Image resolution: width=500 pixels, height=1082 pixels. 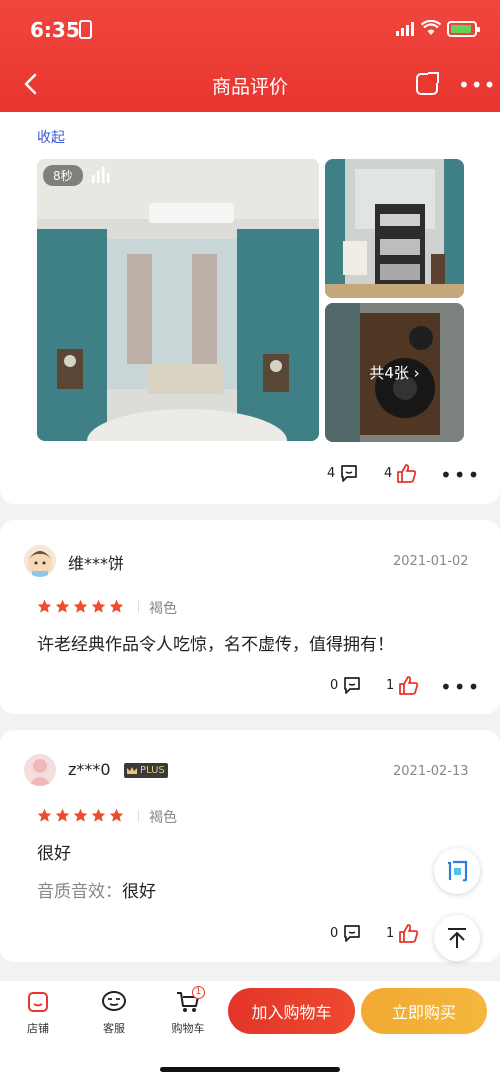 What do you see at coordinates (132, 770) in the screenshot?
I see `crown-icon` at bounding box center [132, 770].